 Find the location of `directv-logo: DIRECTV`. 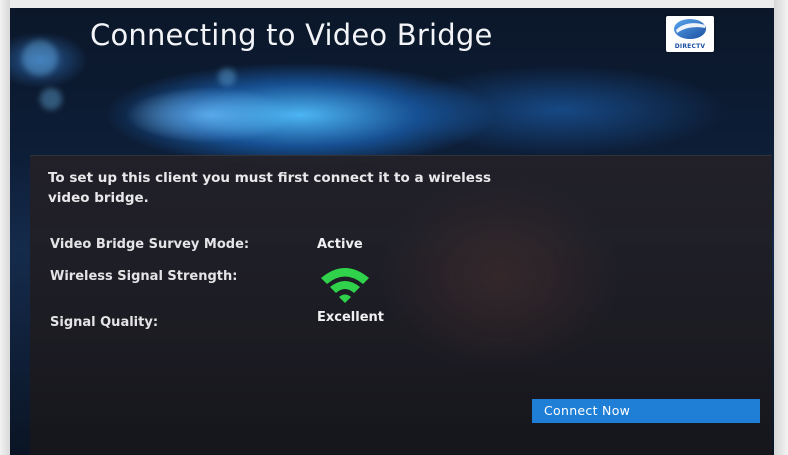

directv-logo: DIRECTV is located at coordinates (690, 34).